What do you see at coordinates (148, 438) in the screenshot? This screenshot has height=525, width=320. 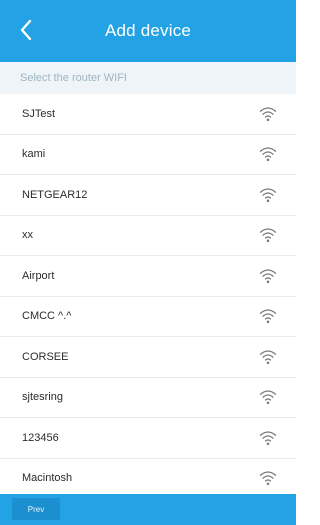 I see `wifi-network-row: 123456` at bounding box center [148, 438].